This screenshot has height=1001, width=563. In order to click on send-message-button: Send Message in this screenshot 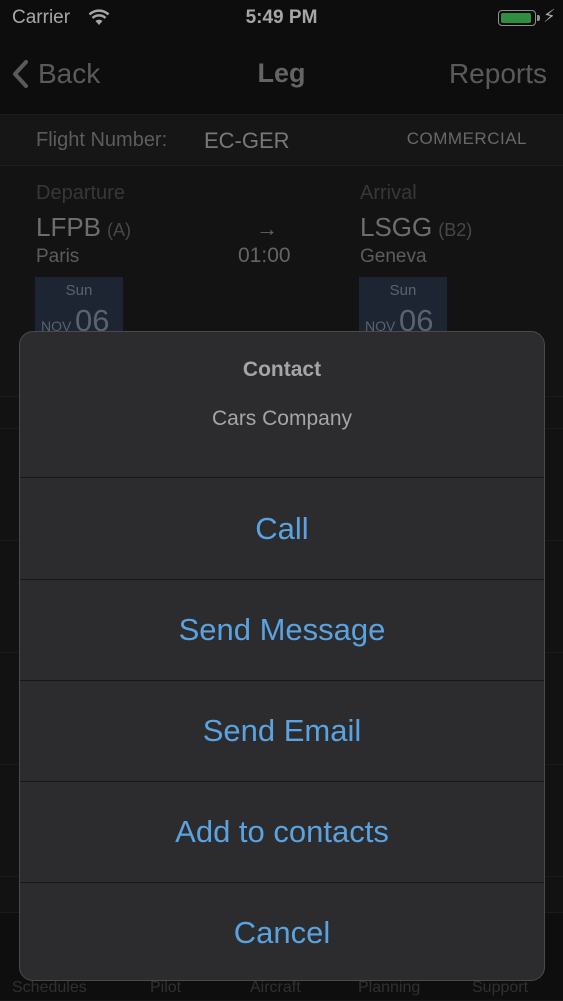, I will do `click(282, 630)`.